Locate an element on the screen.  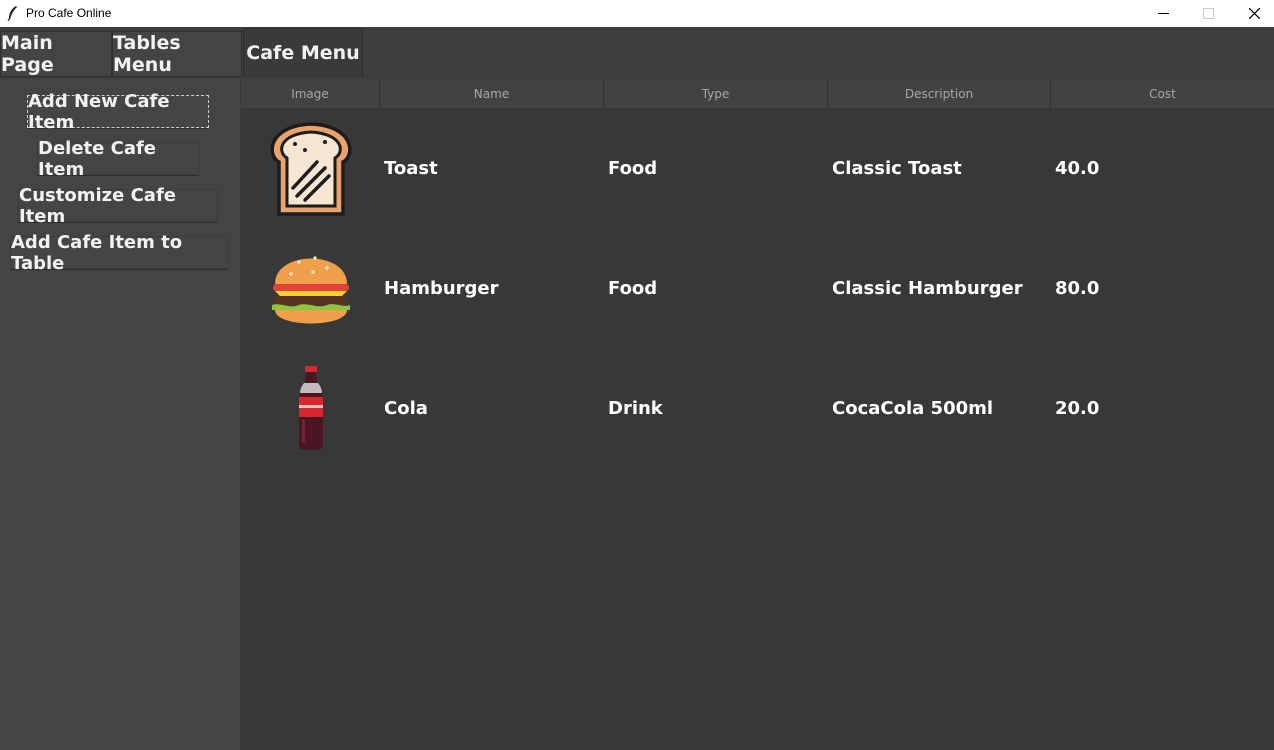
add-cafe-item-to-table-button: Add Cafe Item to Table is located at coordinates (119, 253).